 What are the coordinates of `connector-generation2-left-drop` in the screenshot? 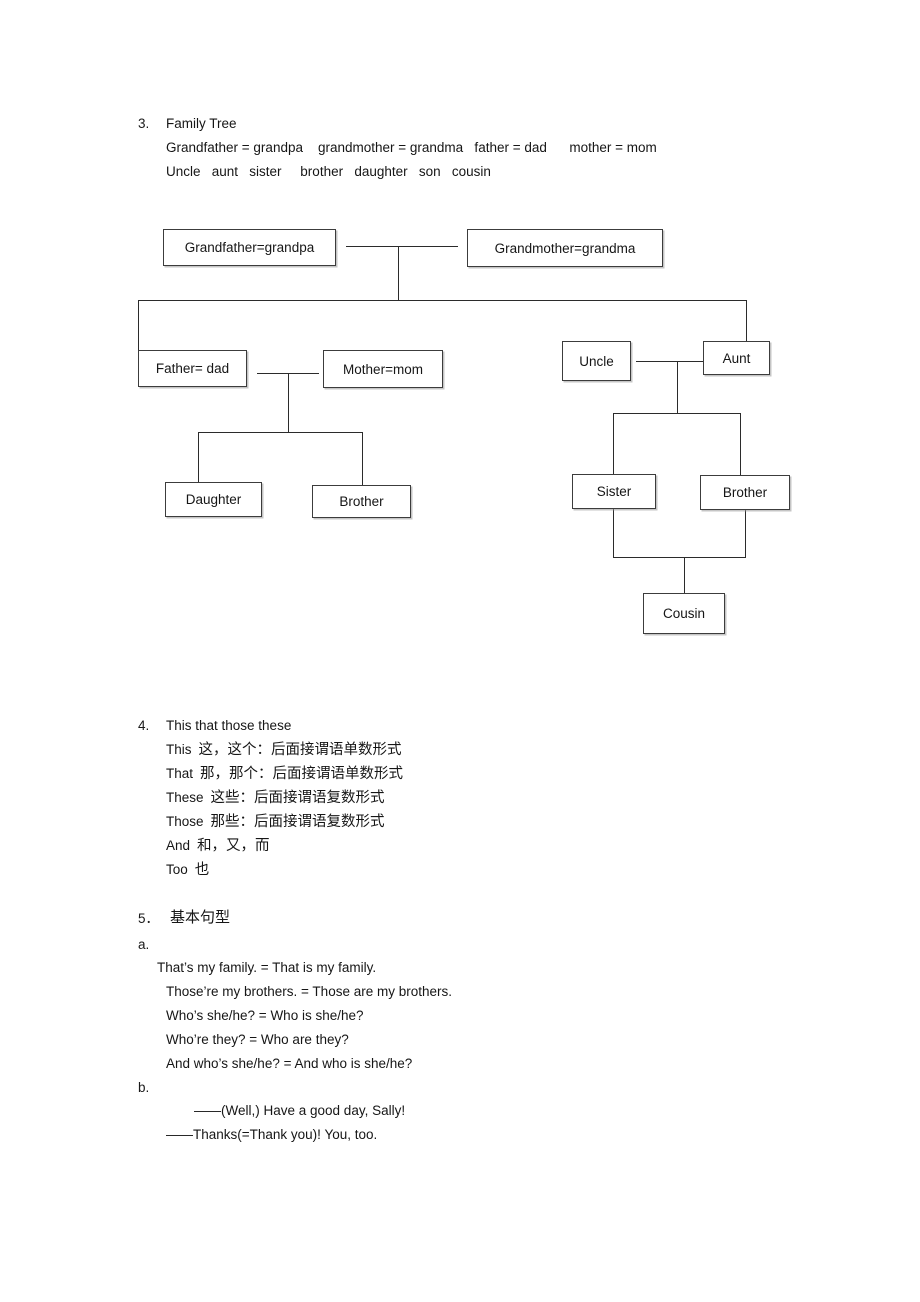 It's located at (138, 325).